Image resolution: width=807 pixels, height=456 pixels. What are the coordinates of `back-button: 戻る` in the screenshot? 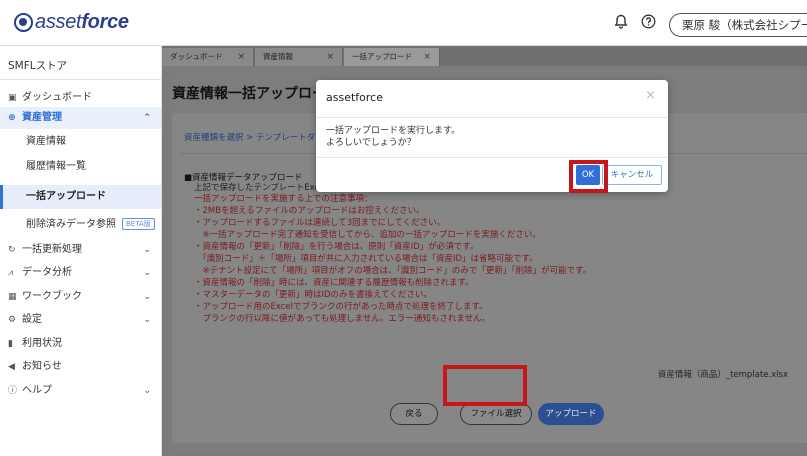 It's located at (414, 414).